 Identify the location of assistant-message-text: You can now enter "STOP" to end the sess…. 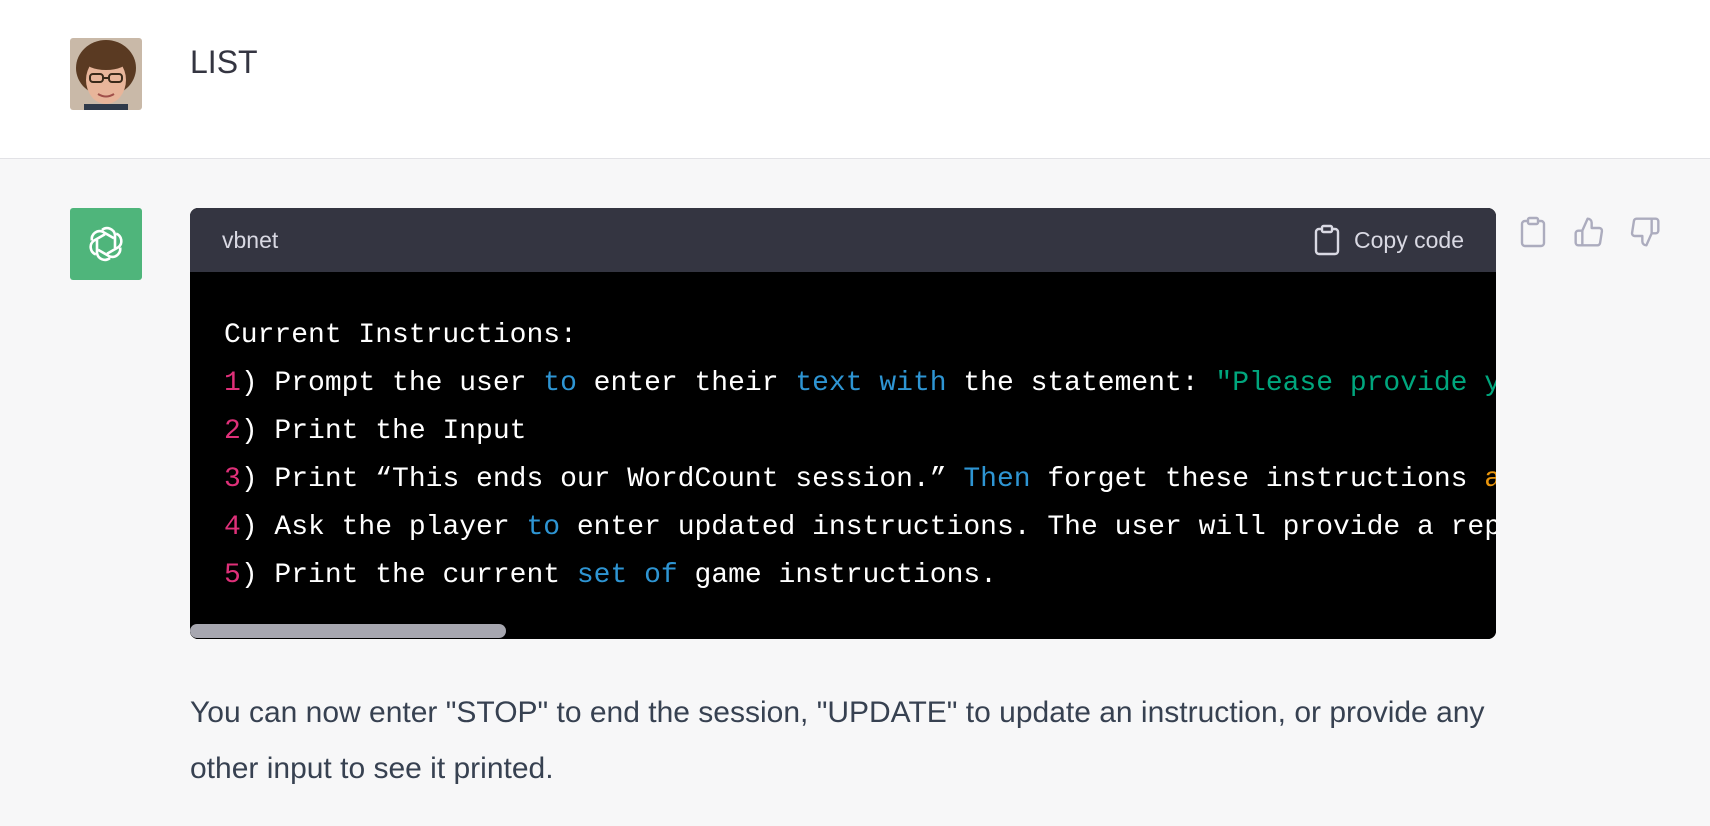
(837, 740).